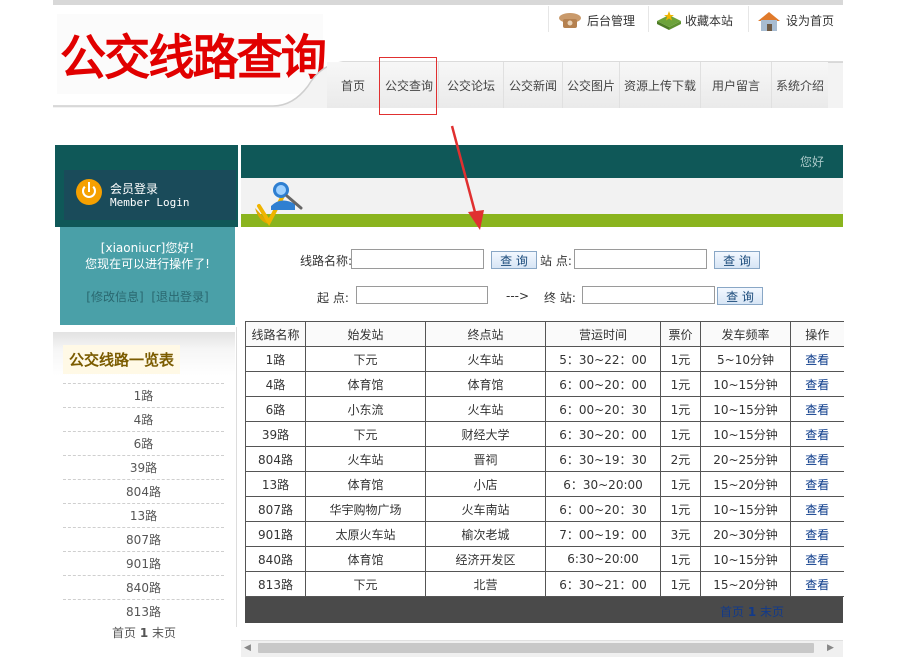 This screenshot has height=657, width=922. I want to click on cell-line: 4路, so click(275, 384).